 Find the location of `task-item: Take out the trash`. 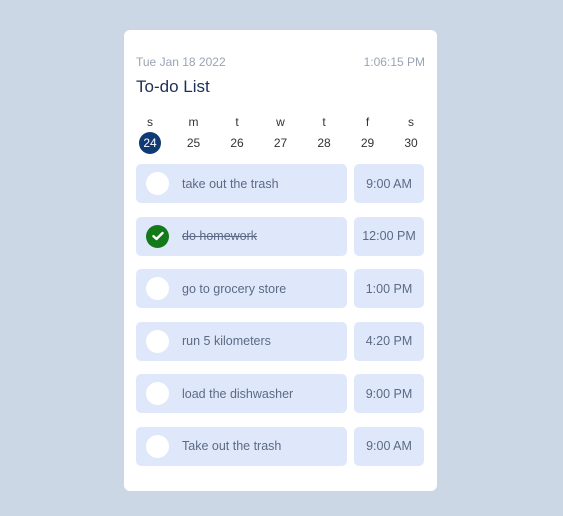

task-item: Take out the trash is located at coordinates (241, 446).